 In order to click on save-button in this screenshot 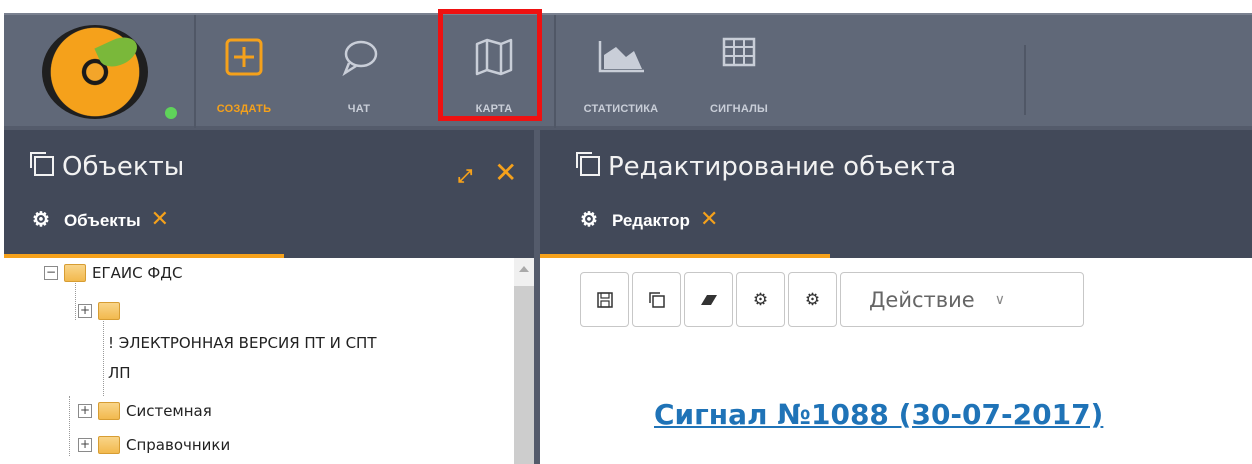, I will do `click(604, 299)`.